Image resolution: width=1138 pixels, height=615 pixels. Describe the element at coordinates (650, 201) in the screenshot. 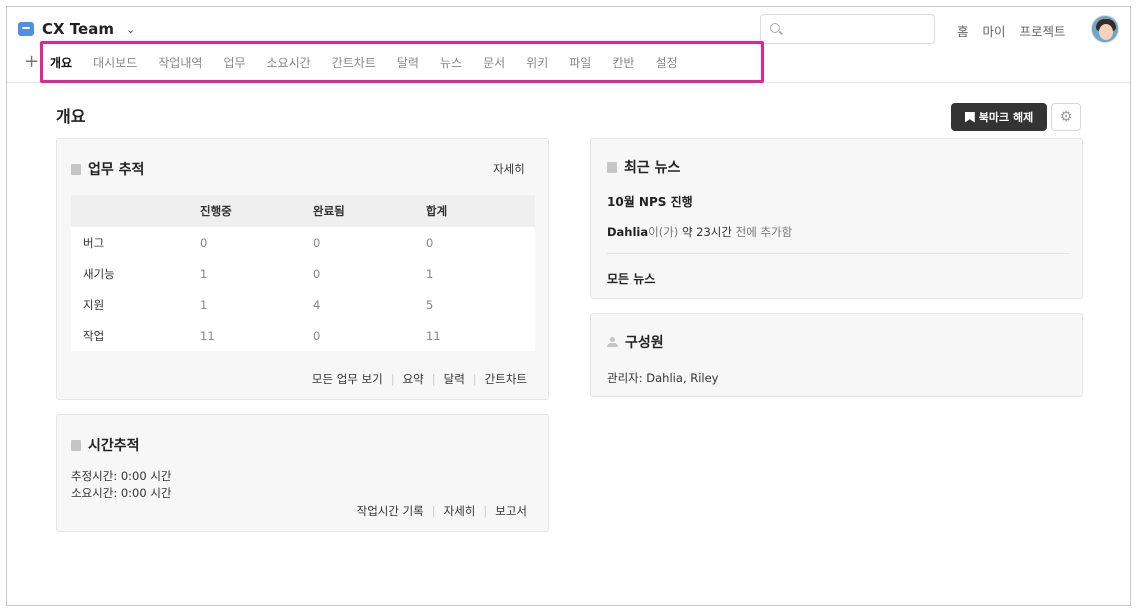

I see `news-item-title: 10월 NPS 진행` at that location.